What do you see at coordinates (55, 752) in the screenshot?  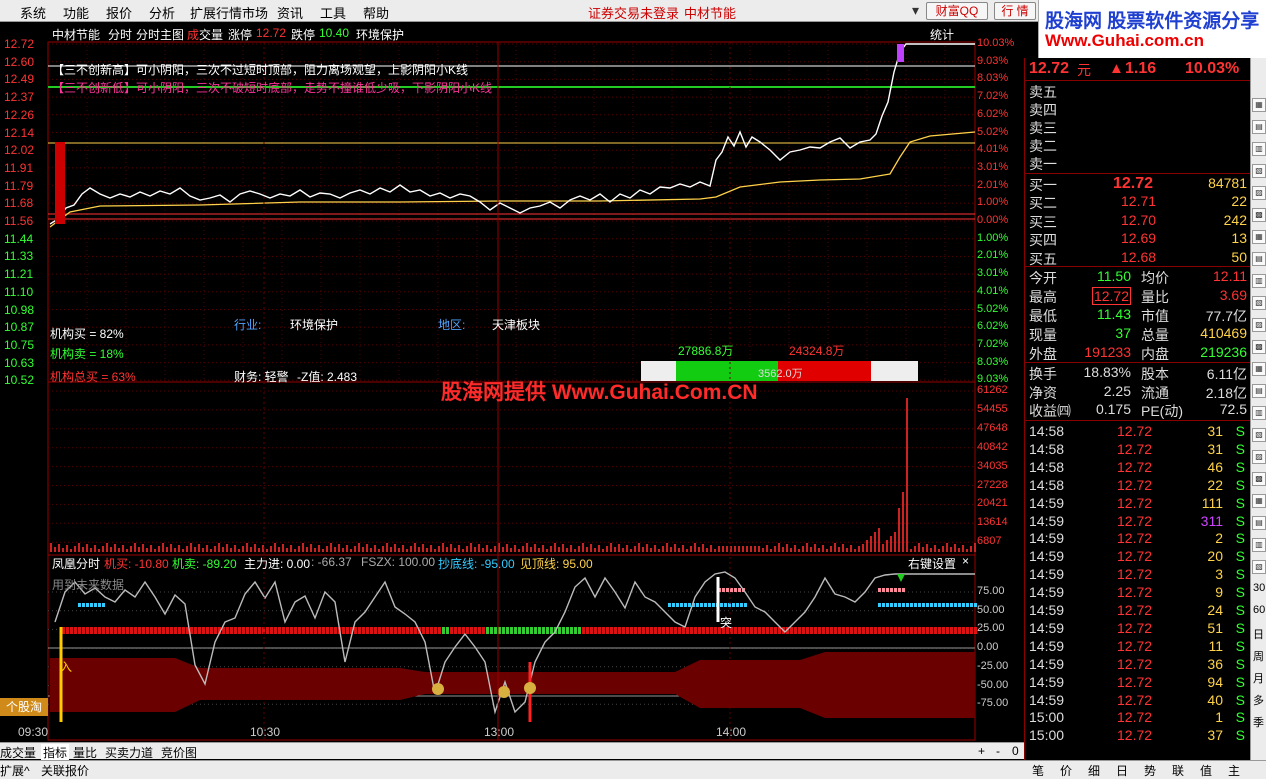 I see `tab-indicator: 指标` at bounding box center [55, 752].